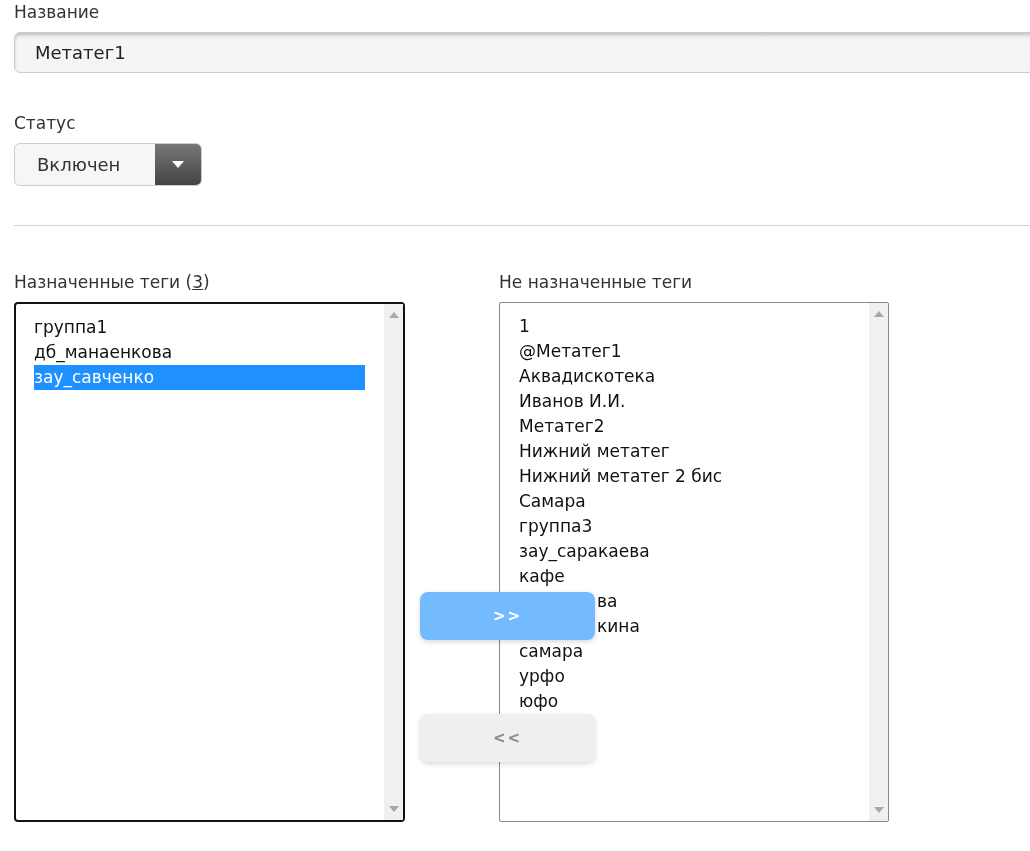 Image resolution: width=1030 pixels, height=852 pixels. What do you see at coordinates (522, 52) in the screenshot?
I see `name-input: Метатег1` at bounding box center [522, 52].